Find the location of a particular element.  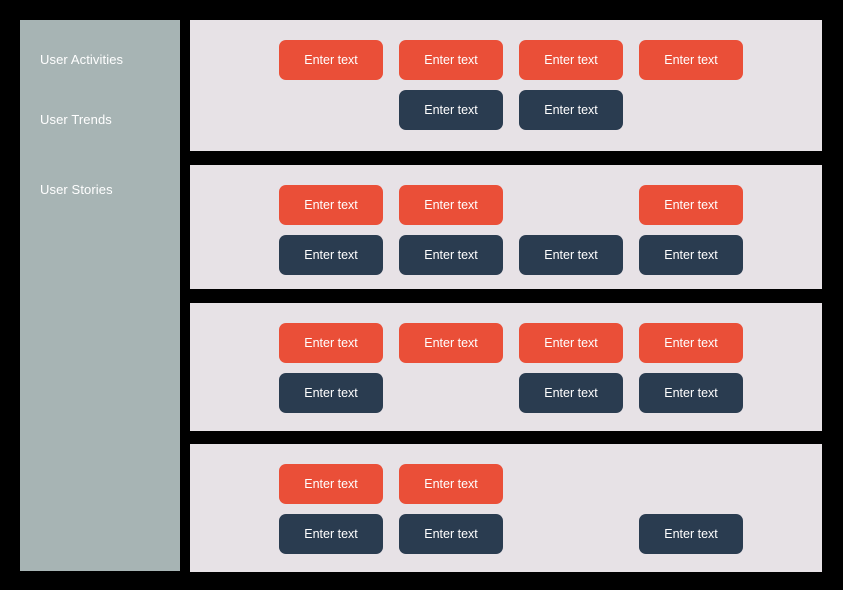

sidebar-item-user-stories: User Stories is located at coordinates (76, 190).